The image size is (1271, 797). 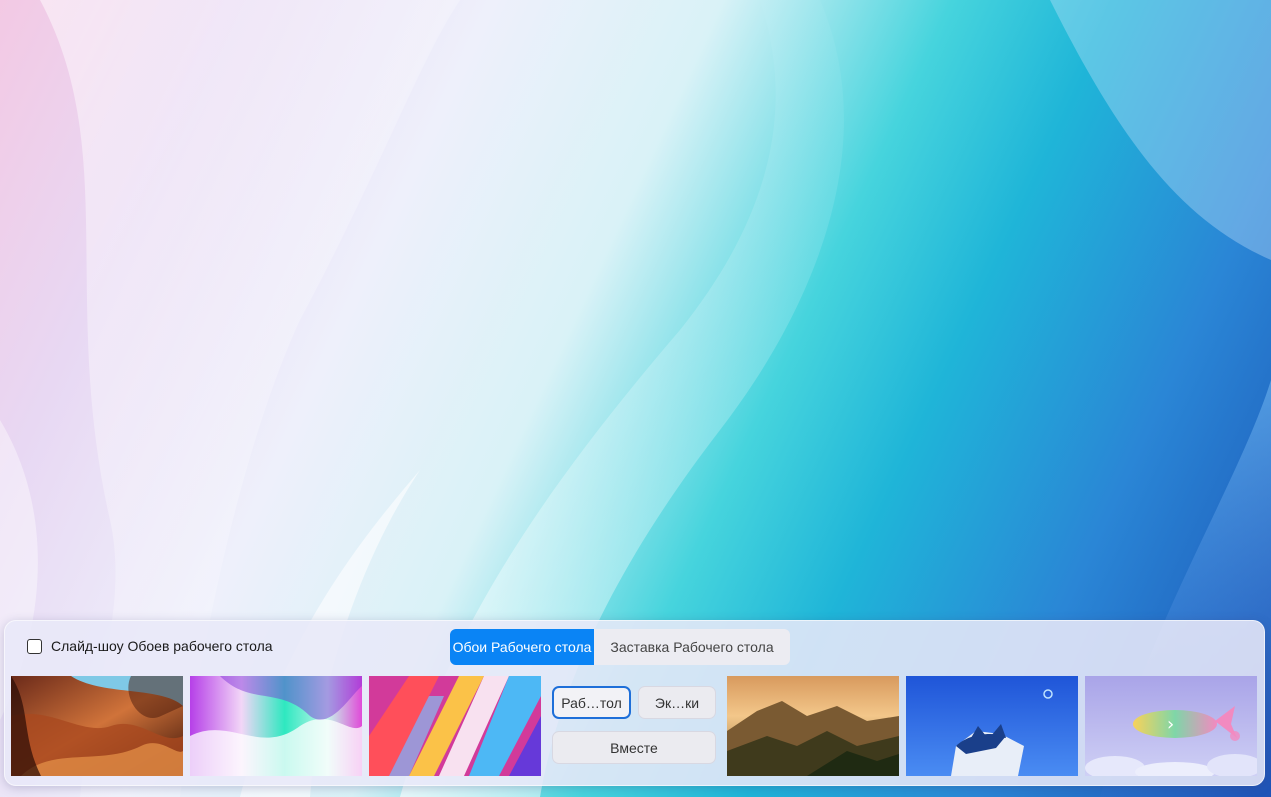 What do you see at coordinates (97, 726) in the screenshot?
I see `wallpaper-thumbnail-canyon` at bounding box center [97, 726].